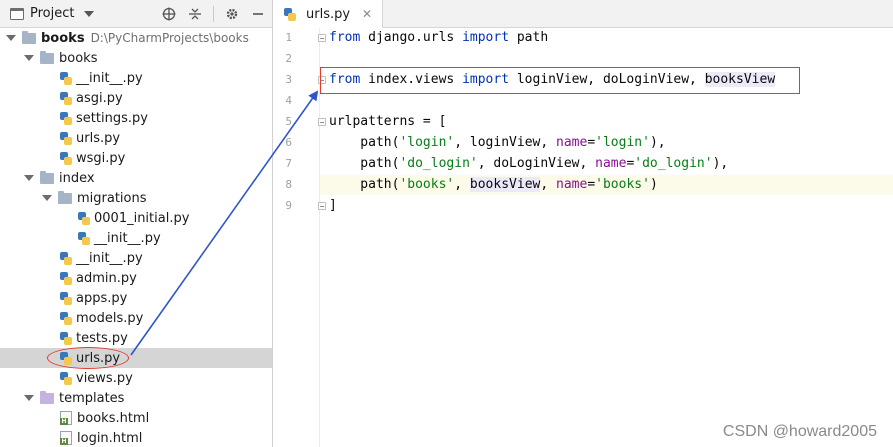 The height and width of the screenshot is (447, 893). Describe the element at coordinates (213, 14) in the screenshot. I see `toolbar-divider` at that location.